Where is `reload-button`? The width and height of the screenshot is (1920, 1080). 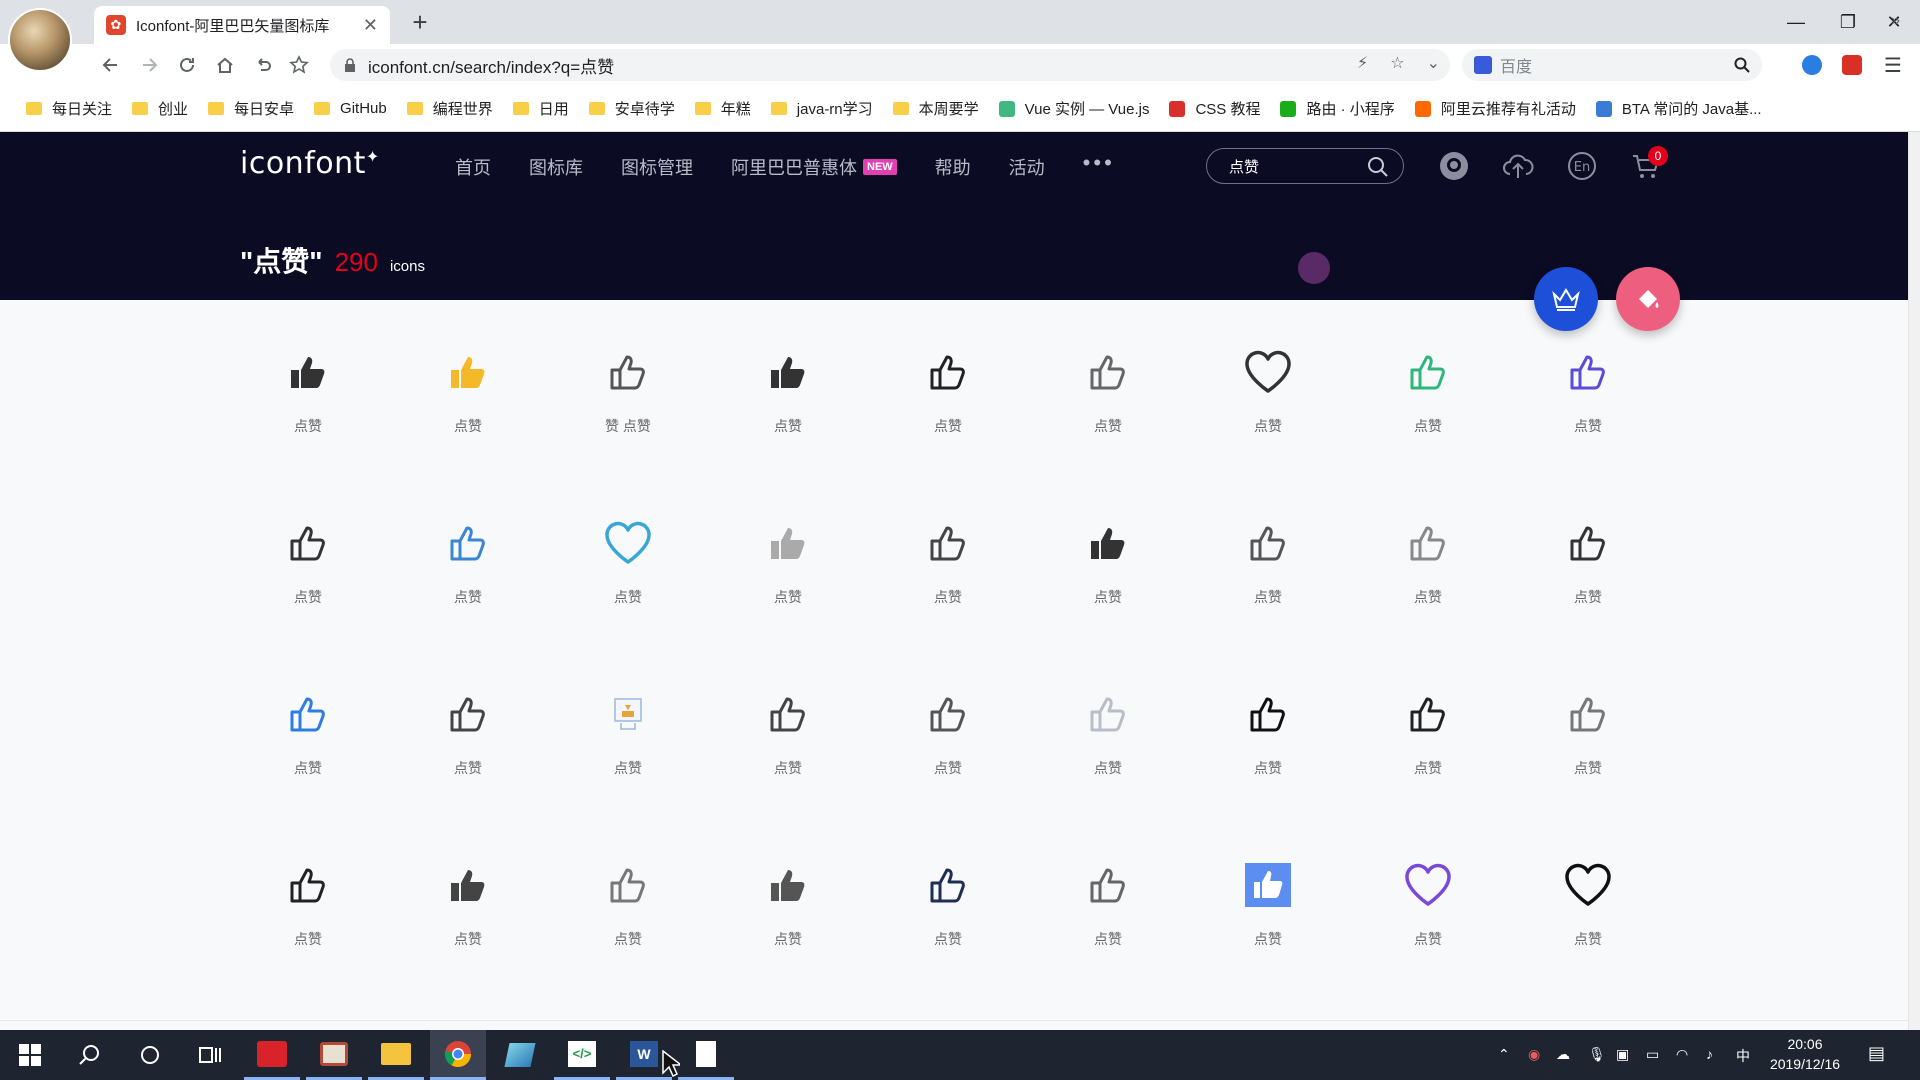 reload-button is located at coordinates (187, 65).